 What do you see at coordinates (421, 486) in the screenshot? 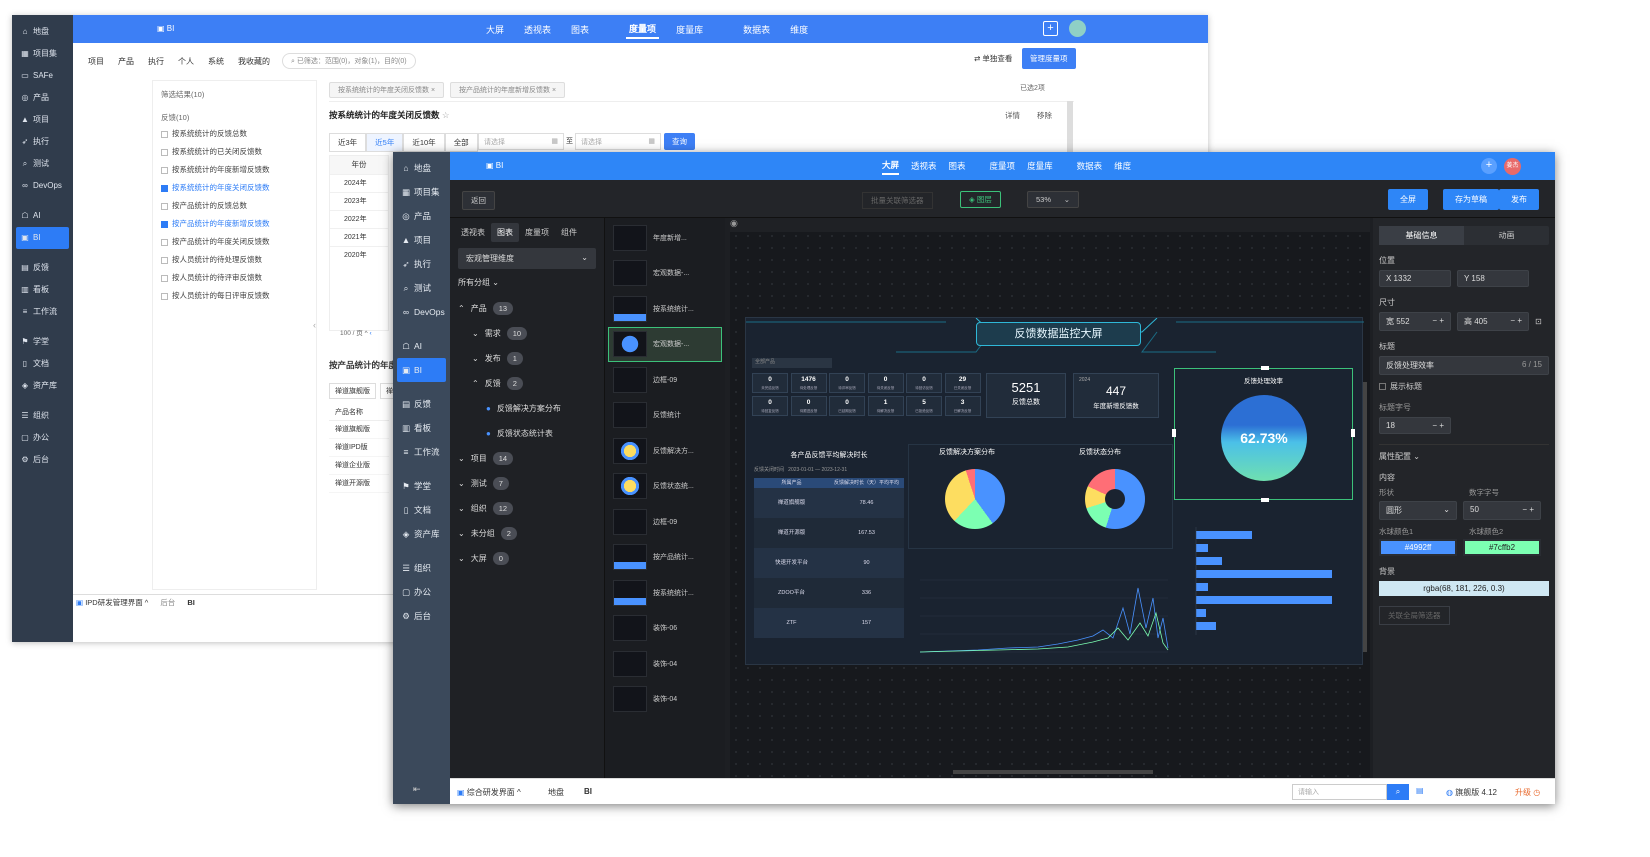
I see `sidebar-item: ⚑ 学堂` at bounding box center [421, 486].